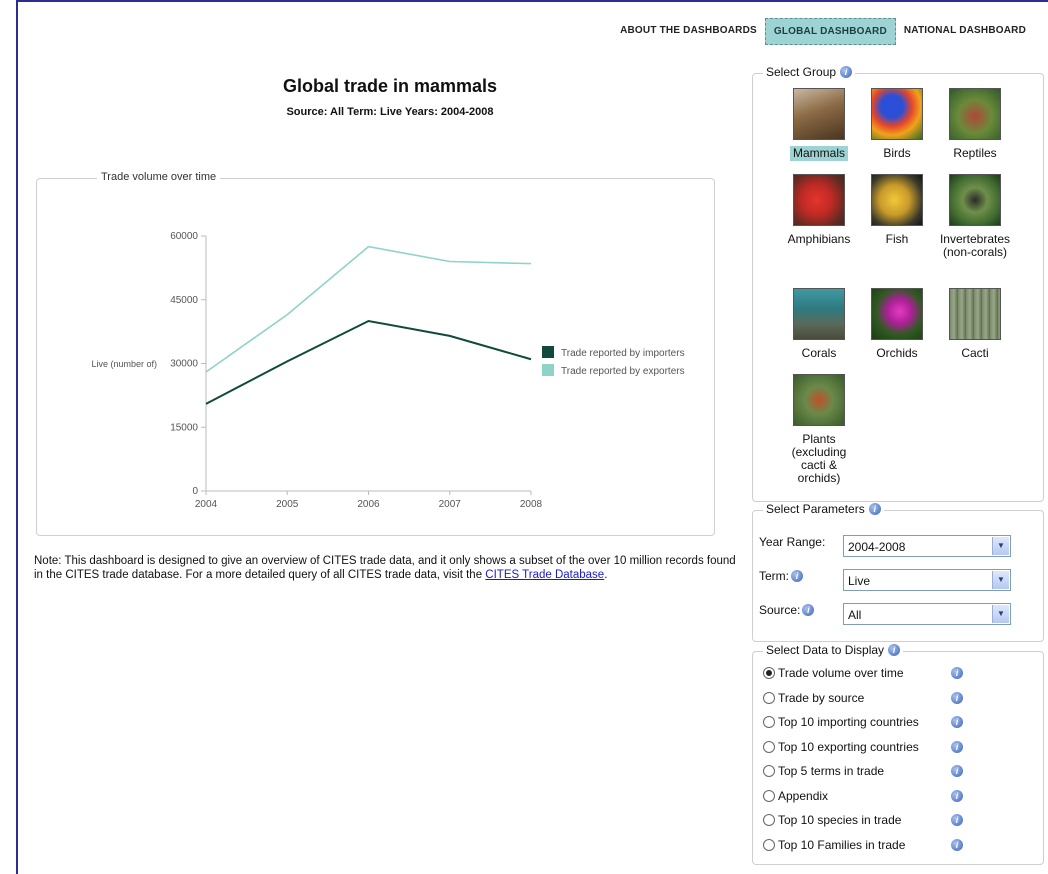 The height and width of the screenshot is (874, 1048). What do you see at coordinates (195, 491) in the screenshot?
I see `y-tick-label: 0` at bounding box center [195, 491].